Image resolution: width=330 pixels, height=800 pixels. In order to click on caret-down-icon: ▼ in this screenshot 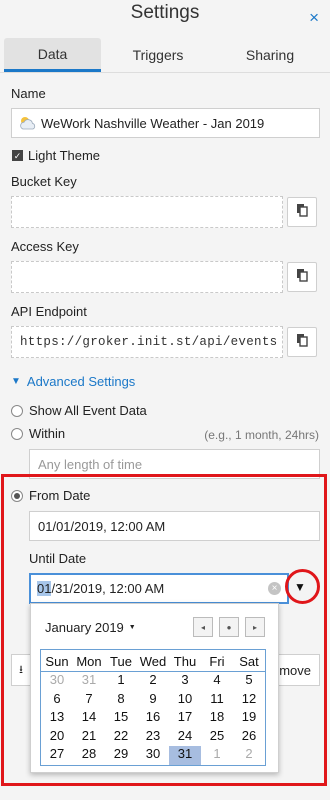, I will do `click(16, 381)`.